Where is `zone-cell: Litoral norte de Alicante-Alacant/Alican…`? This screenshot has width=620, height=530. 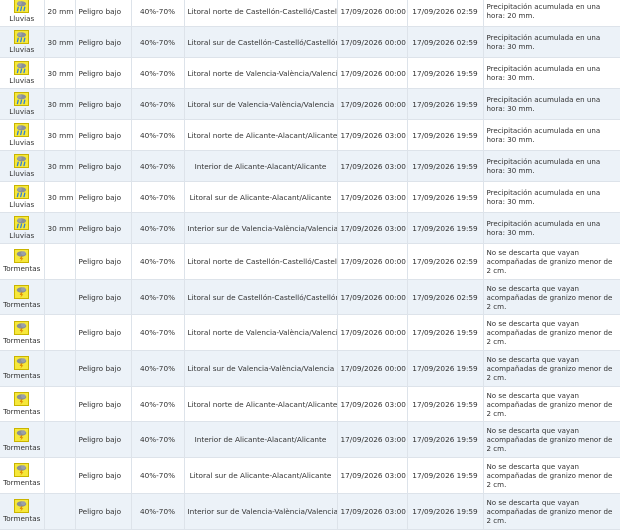
zone-cell: Litoral norte de Alicante-Alacant/Alican… is located at coordinates (261, 135).